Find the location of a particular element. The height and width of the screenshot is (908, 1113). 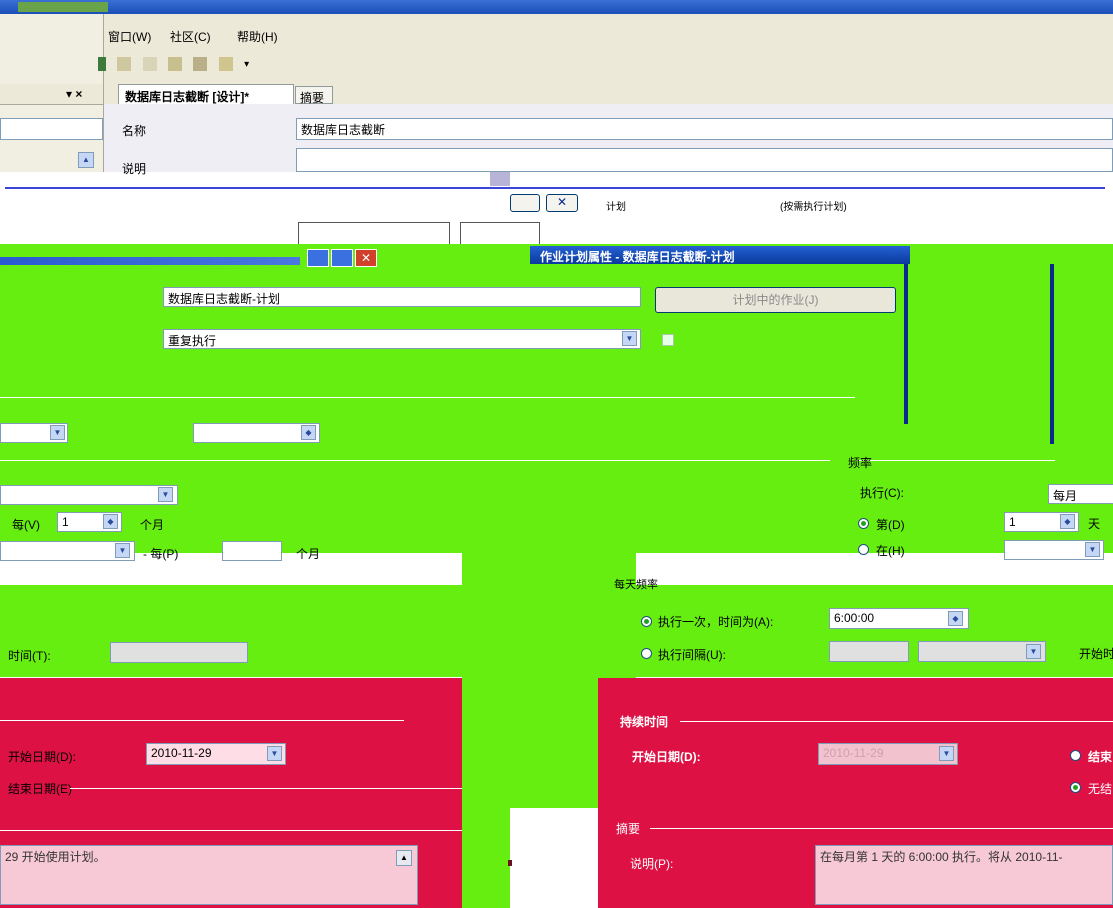

dialog-right-frame is located at coordinates (1052, 354).